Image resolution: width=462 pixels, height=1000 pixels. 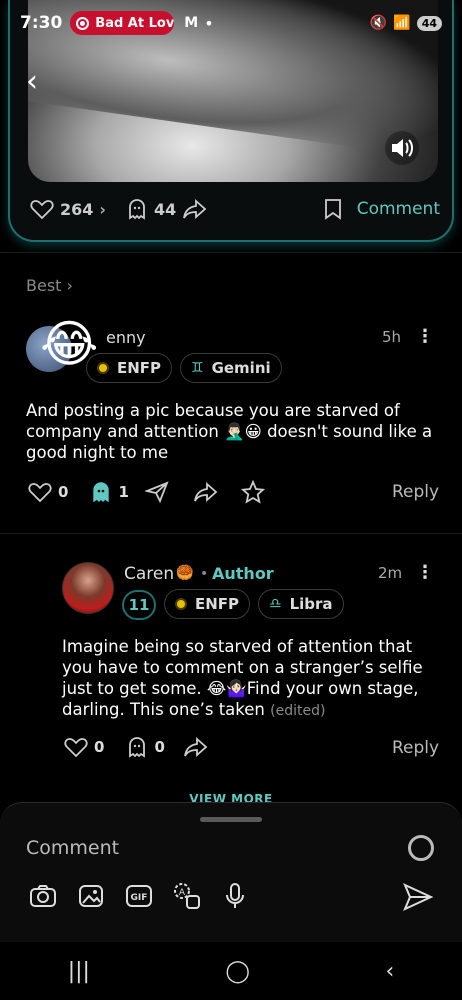 What do you see at coordinates (182, 893) in the screenshot?
I see `svg-text: A` at bounding box center [182, 893].